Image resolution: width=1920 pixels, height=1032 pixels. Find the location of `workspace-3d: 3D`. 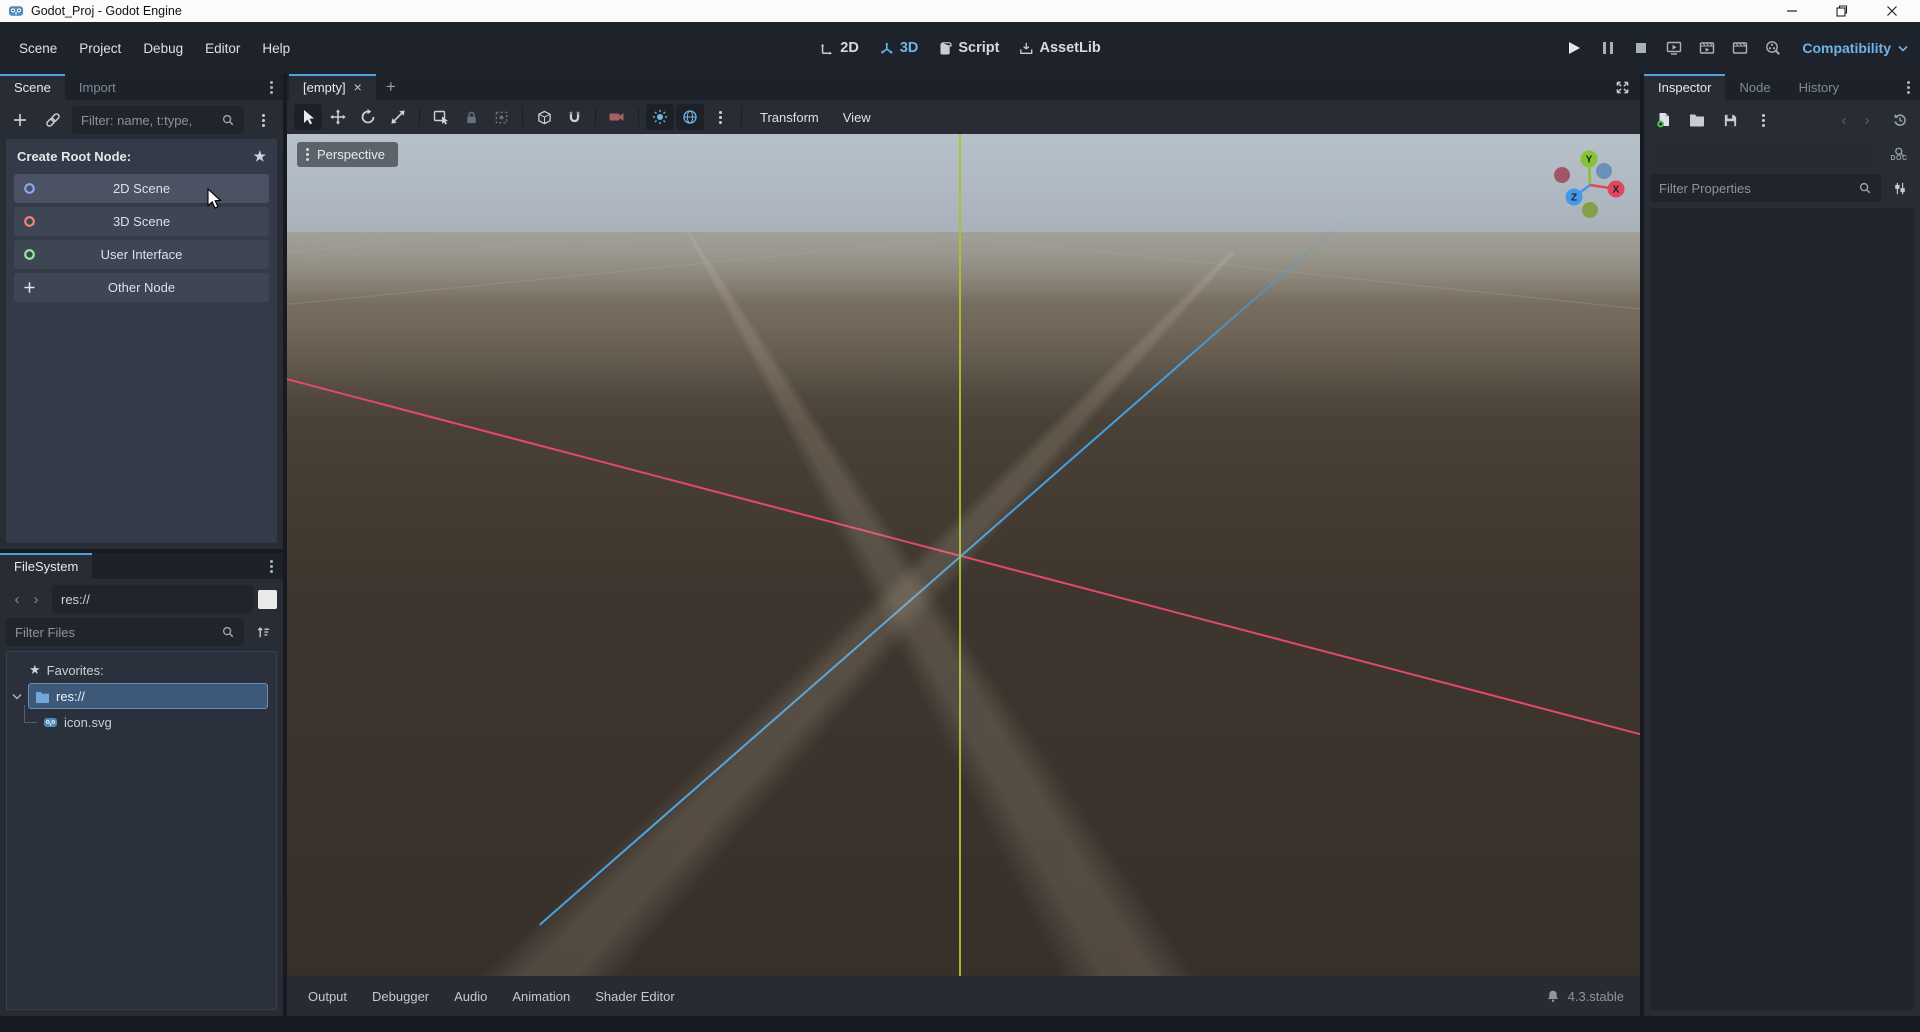

workspace-3d: 3D is located at coordinates (898, 48).